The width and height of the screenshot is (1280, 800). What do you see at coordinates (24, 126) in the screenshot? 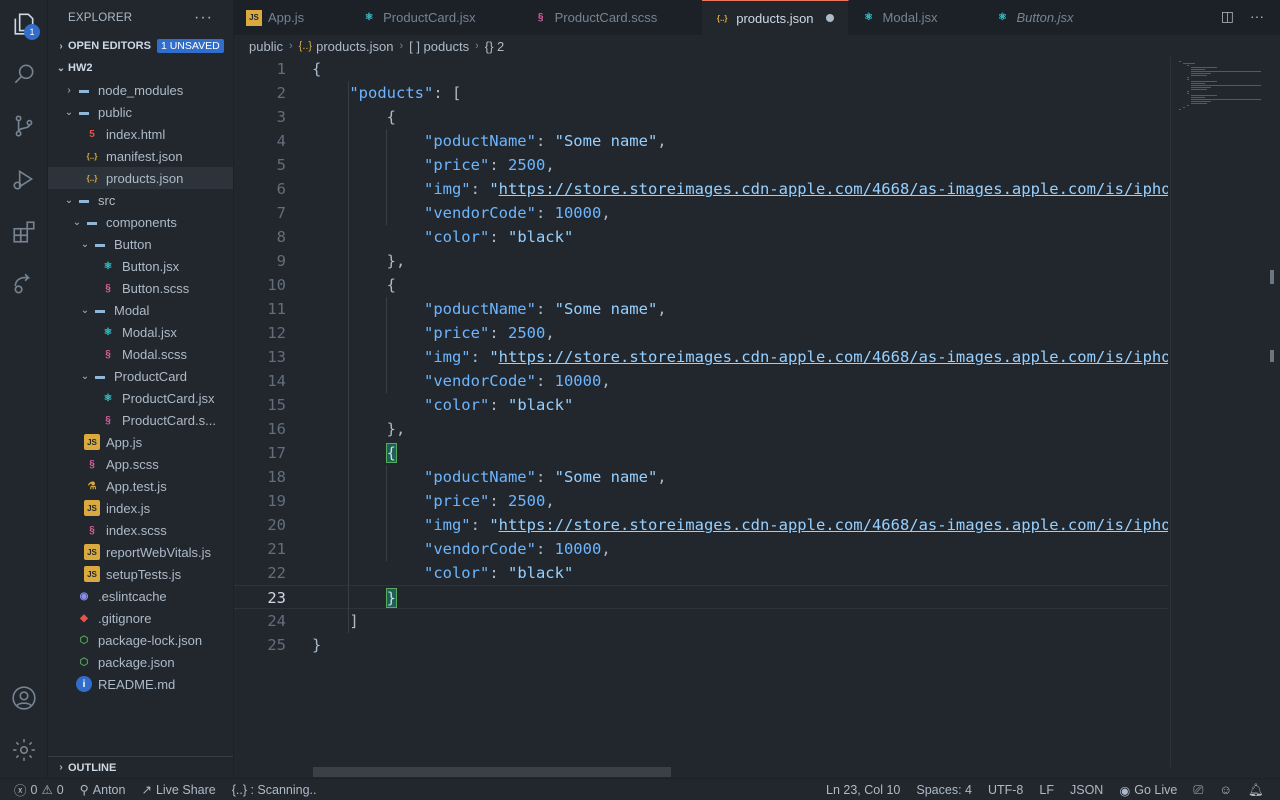
I see `source-control-icon` at bounding box center [24, 126].